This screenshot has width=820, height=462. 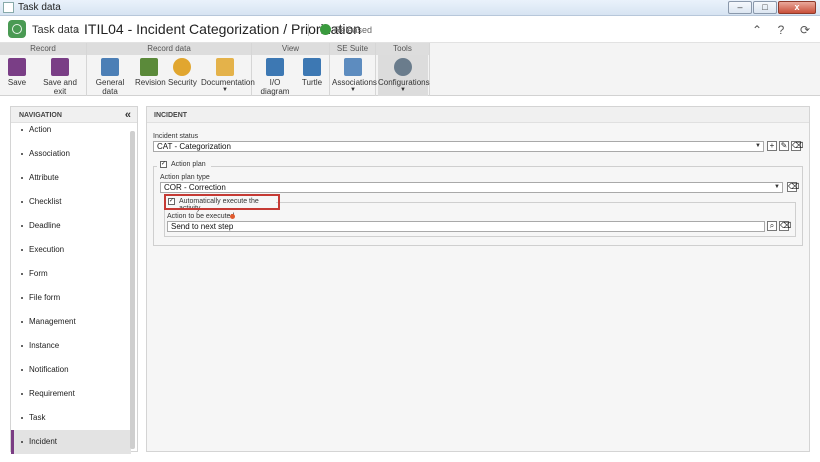 I want to click on action-plan-checkbox: ✓, so click(x=163, y=164).